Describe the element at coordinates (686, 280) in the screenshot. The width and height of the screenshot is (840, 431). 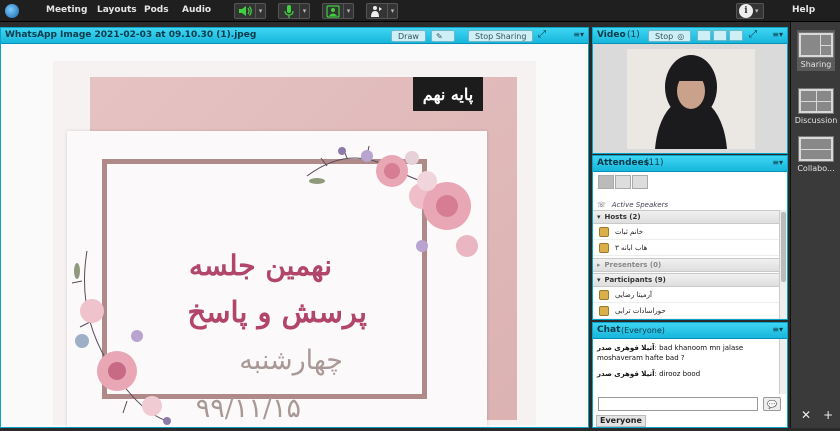
I see `participants-section: ▾ Participants (9)` at that location.